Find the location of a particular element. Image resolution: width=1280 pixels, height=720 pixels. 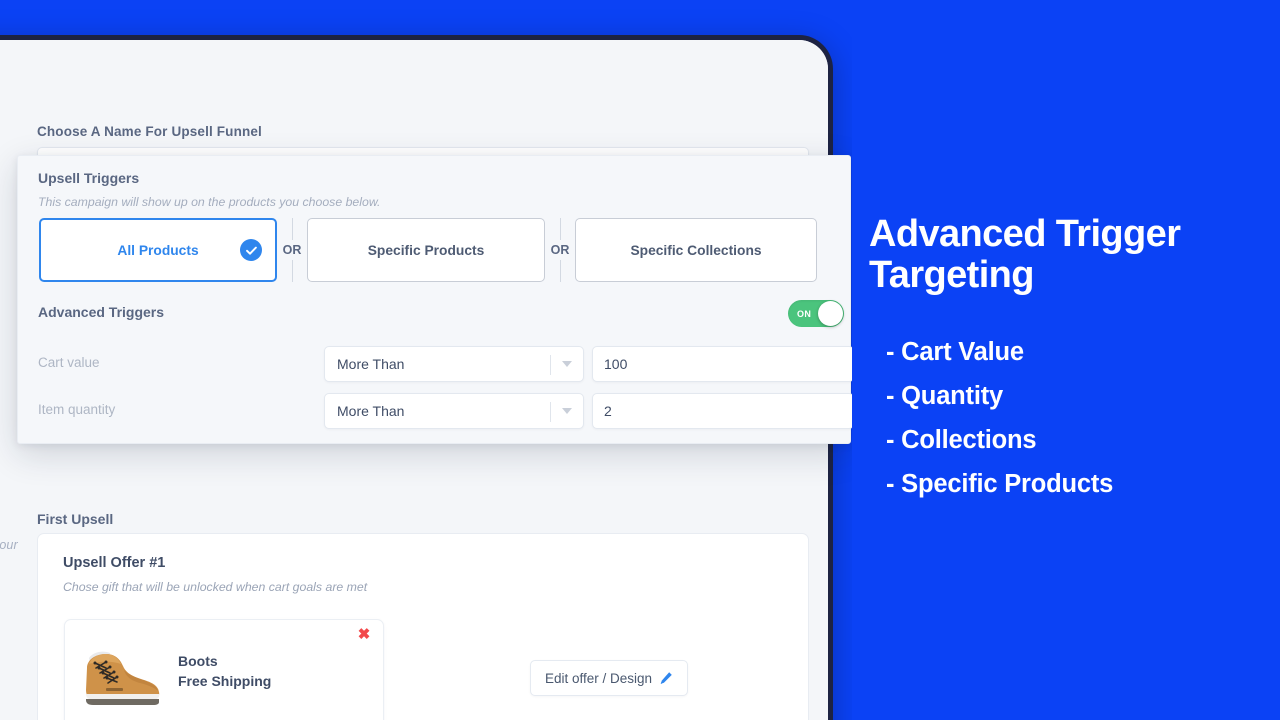

trigger-option-all-products: All Products is located at coordinates (158, 250).